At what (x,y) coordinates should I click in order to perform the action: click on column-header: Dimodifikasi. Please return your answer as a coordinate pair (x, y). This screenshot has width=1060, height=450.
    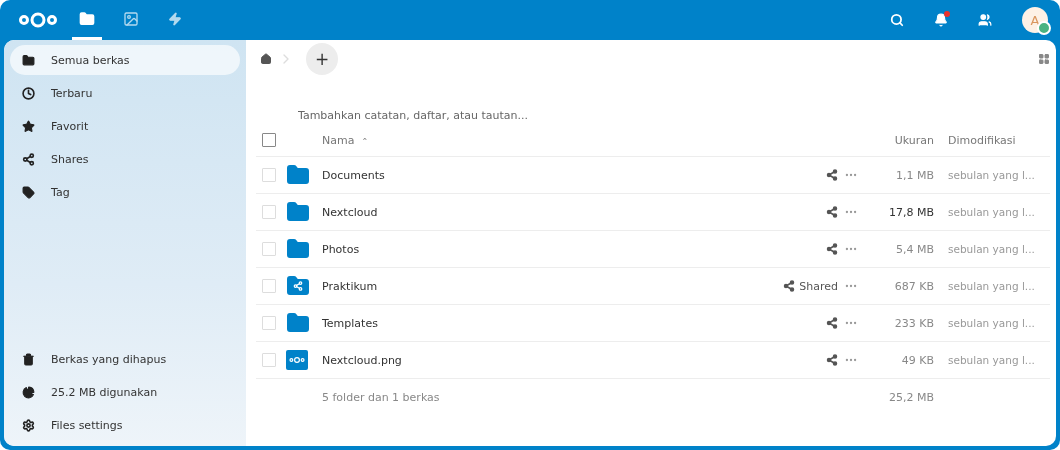
    Looking at the image, I should click on (992, 140).